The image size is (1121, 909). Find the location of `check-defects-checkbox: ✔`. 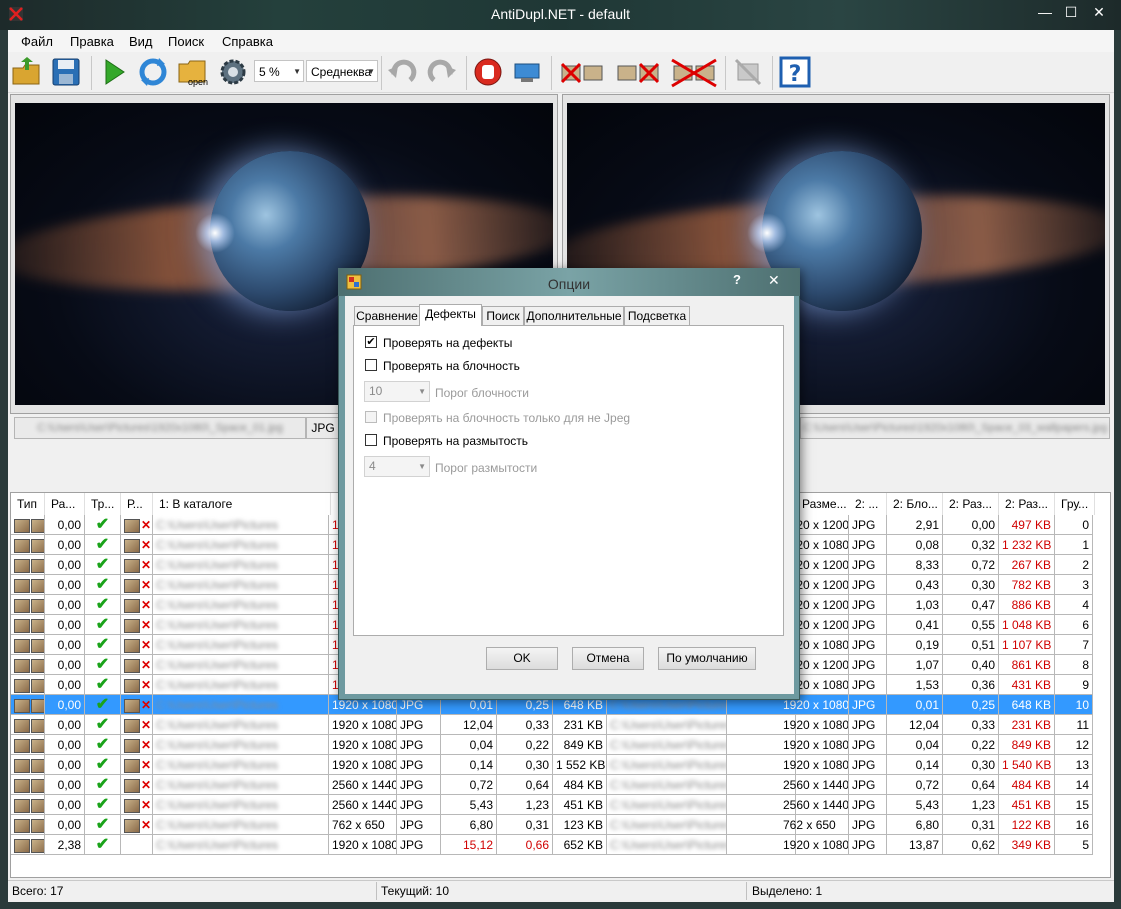

check-defects-checkbox: ✔ is located at coordinates (371, 342).